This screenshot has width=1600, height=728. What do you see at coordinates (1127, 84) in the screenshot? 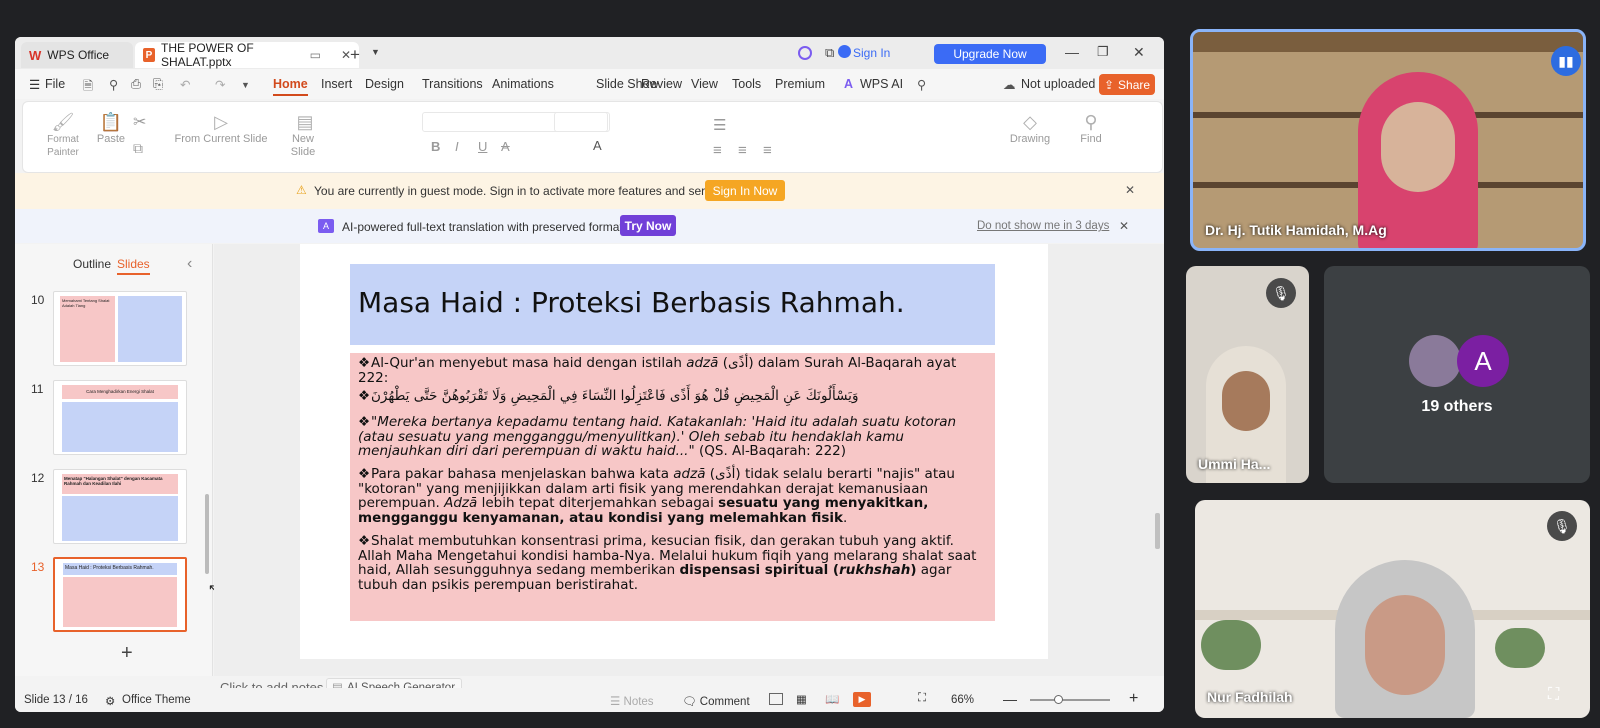
I see `share-button: ⇪ Share` at bounding box center [1127, 84].